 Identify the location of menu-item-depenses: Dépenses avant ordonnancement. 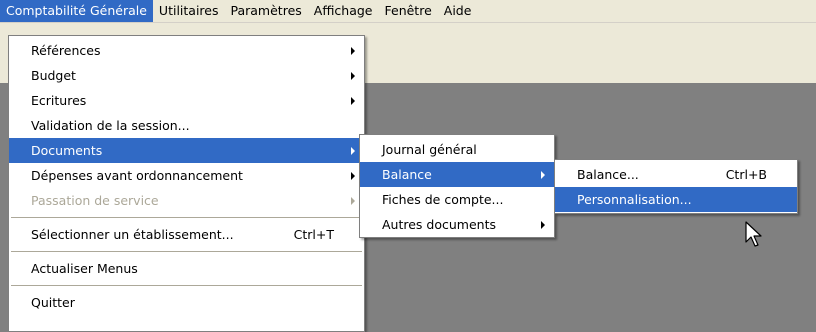
(186, 175).